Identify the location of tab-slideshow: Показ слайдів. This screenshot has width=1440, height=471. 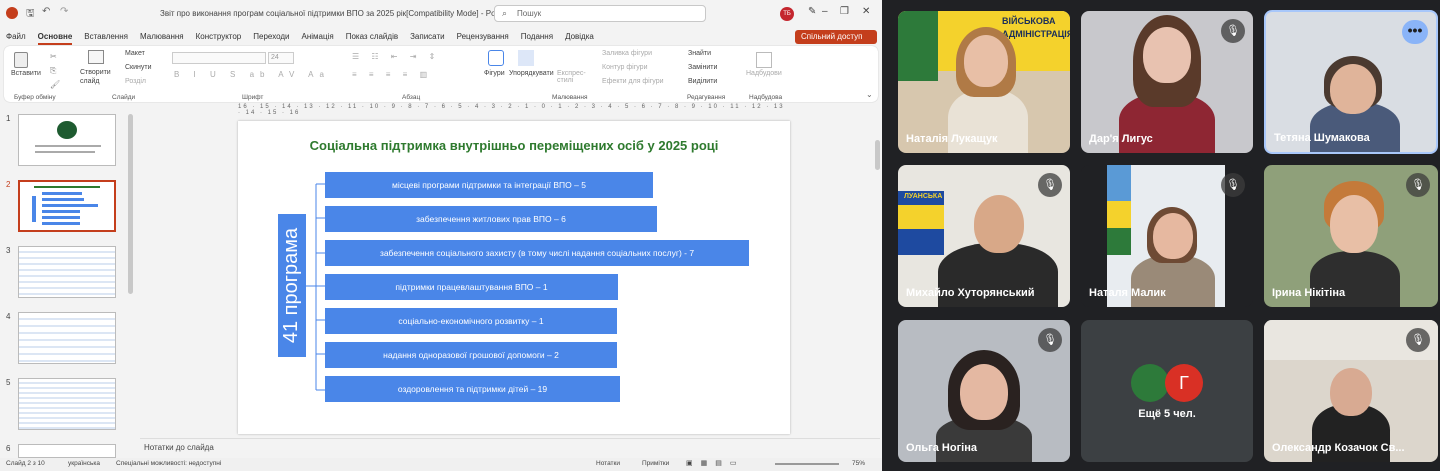
(372, 37).